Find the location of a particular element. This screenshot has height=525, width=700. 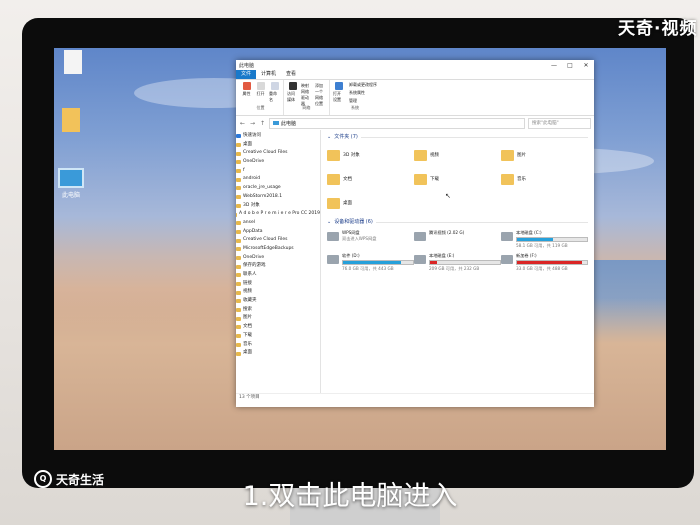

nav-item: ansel is located at coordinates (278, 223).